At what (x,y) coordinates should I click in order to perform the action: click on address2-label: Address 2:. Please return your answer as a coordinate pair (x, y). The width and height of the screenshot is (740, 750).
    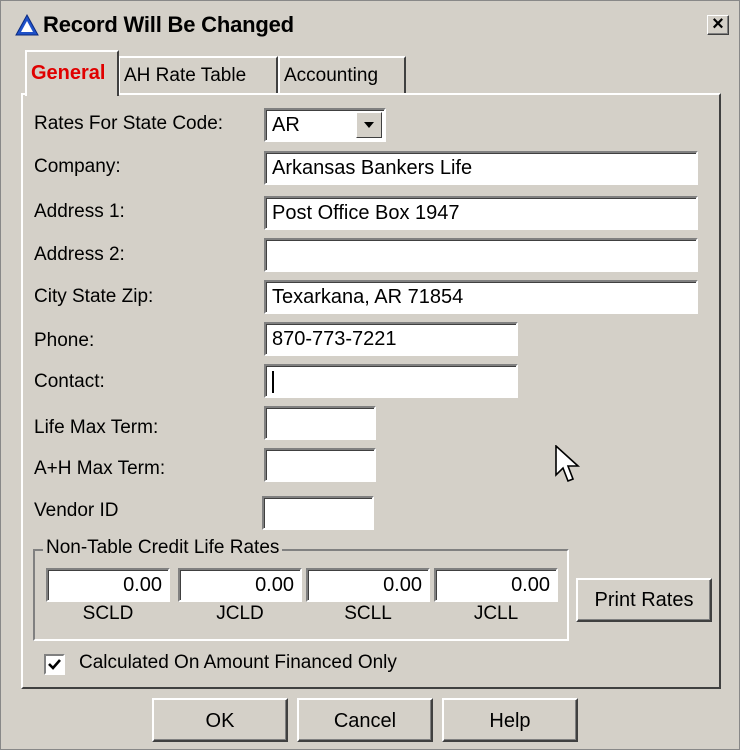
    Looking at the image, I should click on (79, 254).